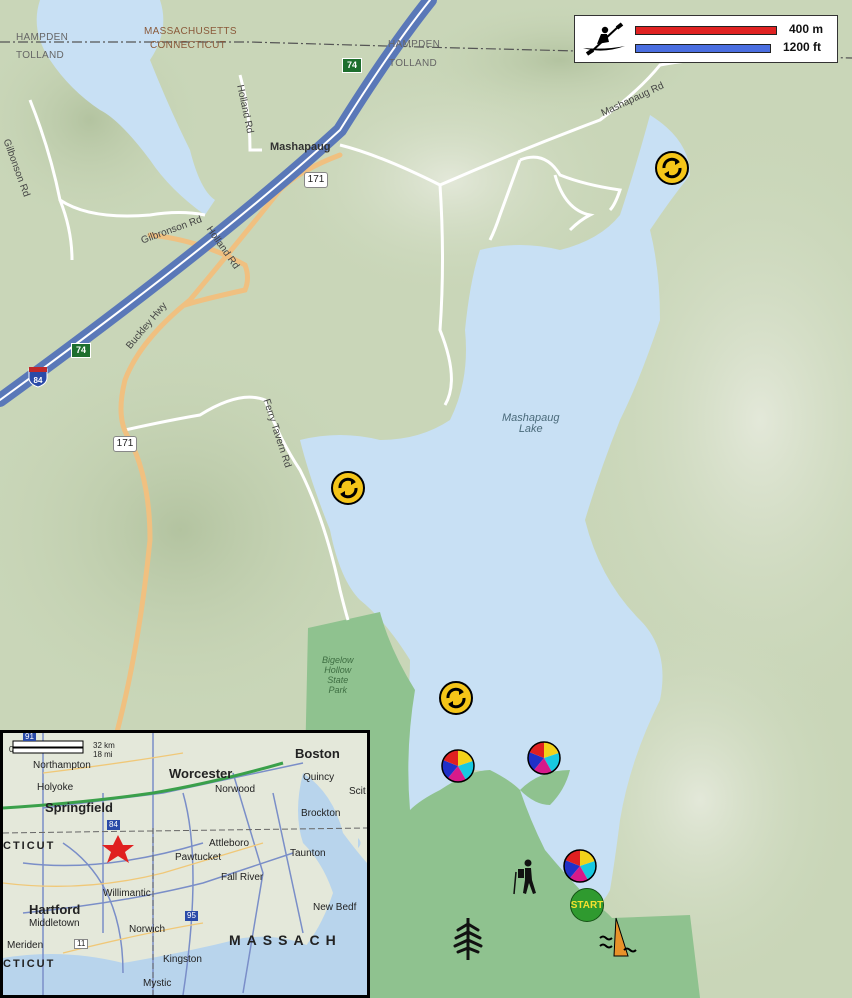 This screenshot has height=998, width=852. What do you see at coordinates (618, 939) in the screenshot?
I see `boat-launch-icon` at bounding box center [618, 939].